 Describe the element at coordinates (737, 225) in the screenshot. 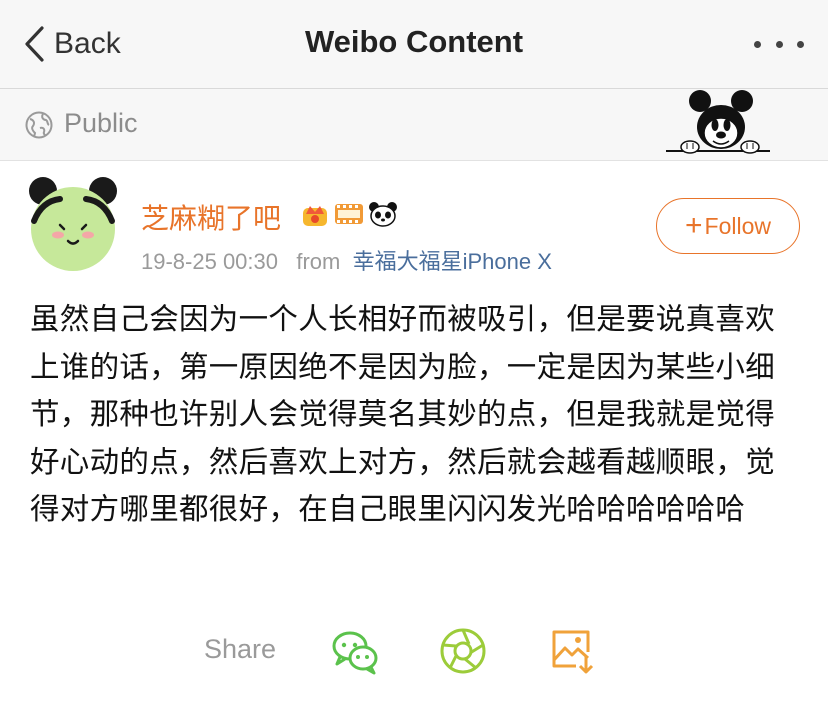

I see `follow-label: Follow` at that location.